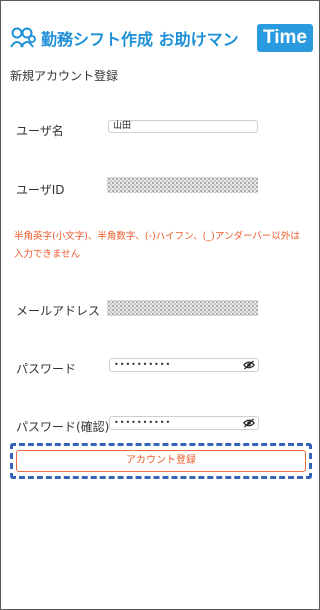 The height and width of the screenshot is (610, 320). What do you see at coordinates (184, 365) in the screenshot?
I see `password-input: ••••••••••` at bounding box center [184, 365].